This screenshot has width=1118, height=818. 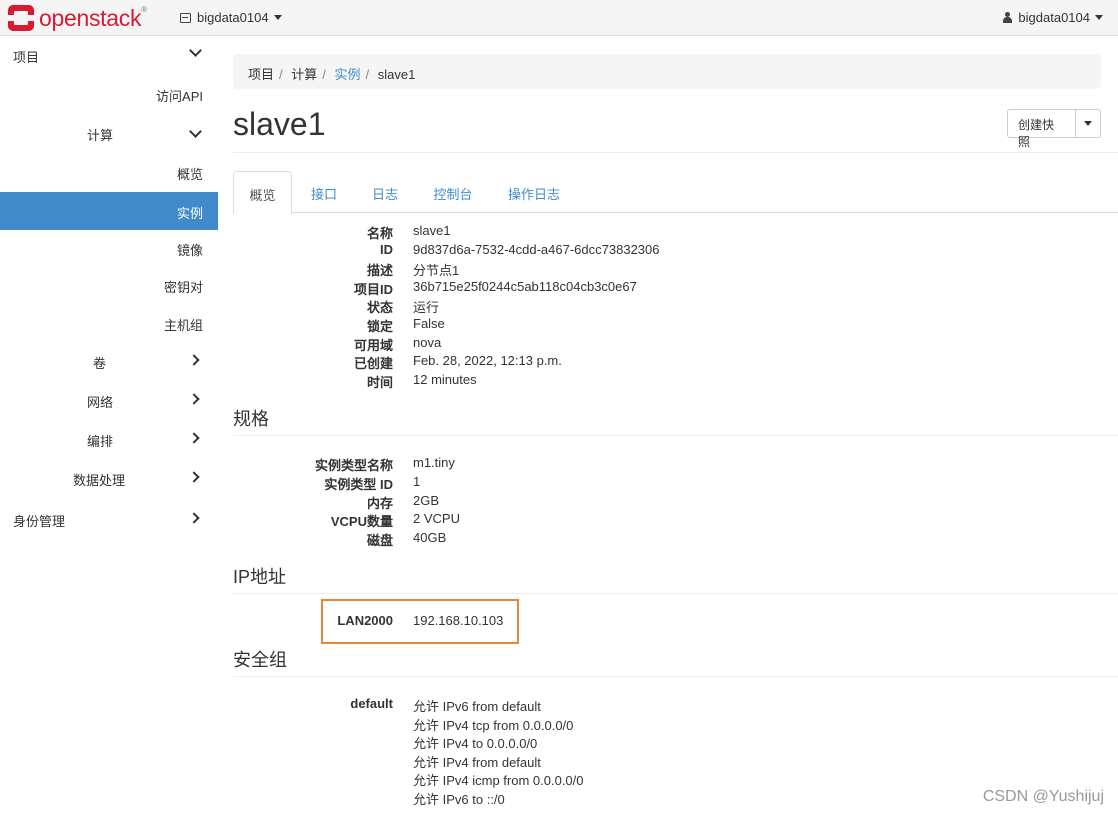 What do you see at coordinates (493, 725) in the screenshot?
I see `detail-row: 允许 IPv4 tcp from 0.0.0.0/0` at bounding box center [493, 725].